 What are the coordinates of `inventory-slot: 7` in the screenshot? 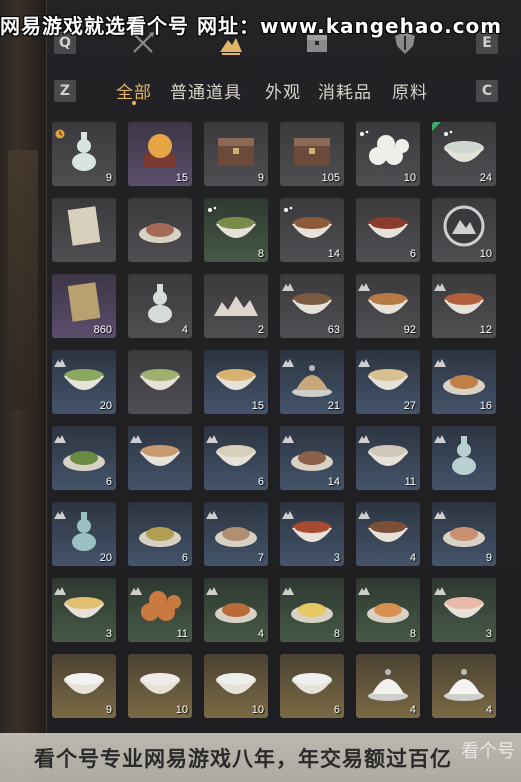 It's located at (236, 534).